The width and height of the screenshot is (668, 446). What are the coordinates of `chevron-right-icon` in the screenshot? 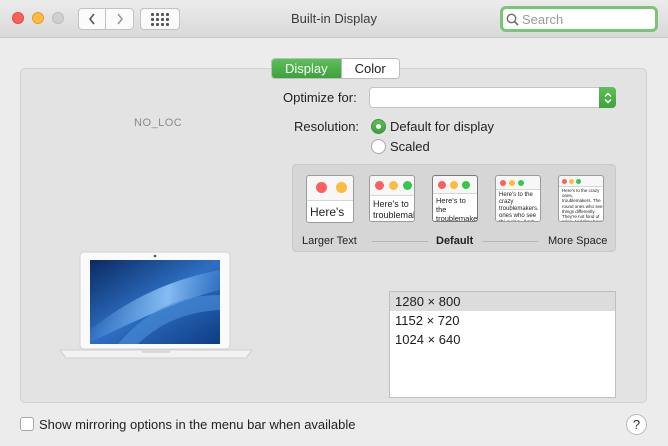 It's located at (119, 19).